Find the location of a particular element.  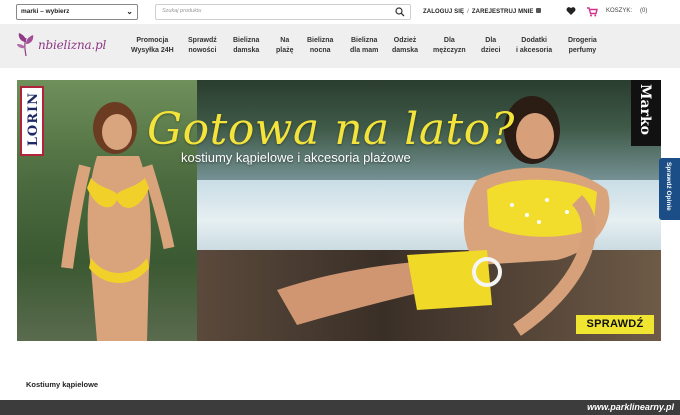

nav-item-odziez-damska: Odzież damska is located at coordinates (405, 46).